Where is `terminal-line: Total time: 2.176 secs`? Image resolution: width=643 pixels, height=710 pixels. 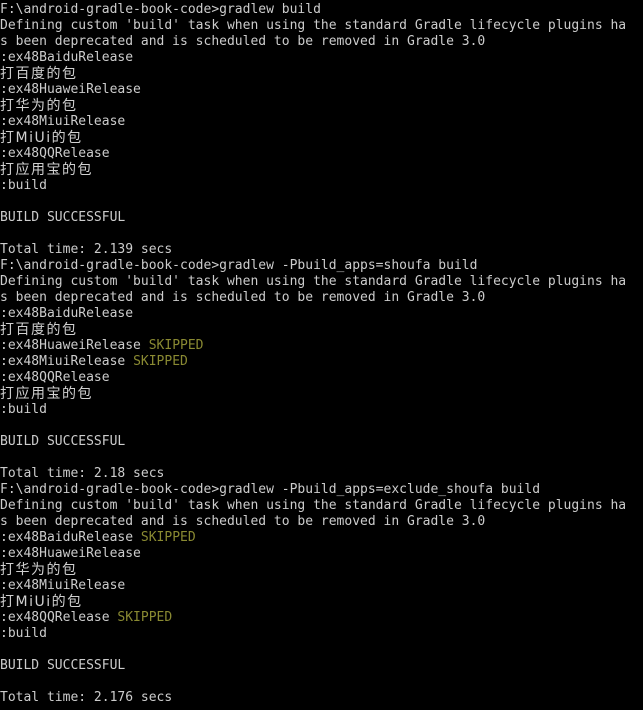 terminal-line: Total time: 2.176 secs is located at coordinates (321, 698).